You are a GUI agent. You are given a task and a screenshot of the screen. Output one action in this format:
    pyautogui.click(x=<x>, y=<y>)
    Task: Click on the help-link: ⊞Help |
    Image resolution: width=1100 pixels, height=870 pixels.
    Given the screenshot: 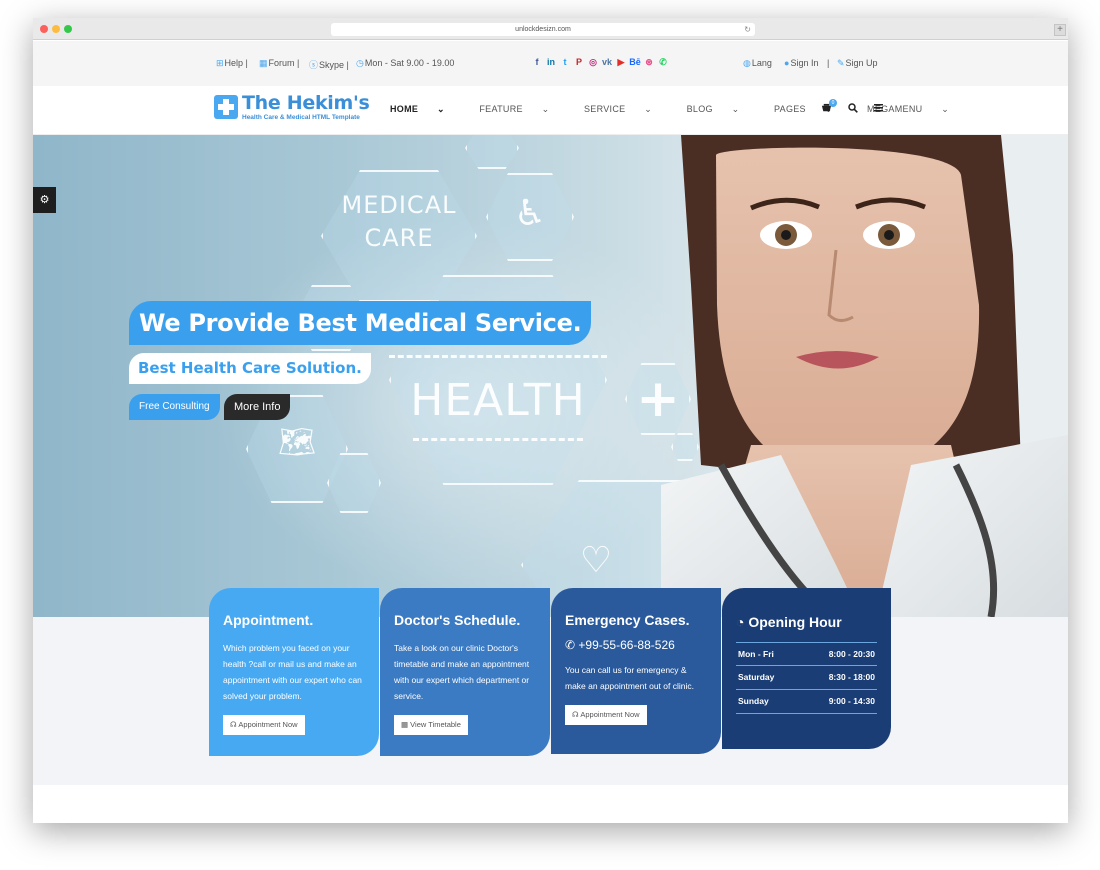 What is the action you would take?
    pyautogui.click(x=232, y=63)
    